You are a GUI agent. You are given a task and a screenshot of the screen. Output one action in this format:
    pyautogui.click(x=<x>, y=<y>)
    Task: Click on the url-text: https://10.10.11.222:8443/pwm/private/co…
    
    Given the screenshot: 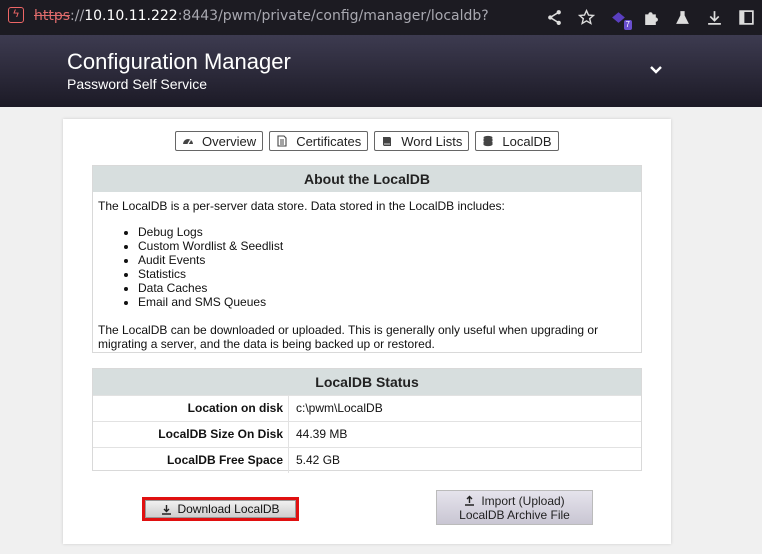 What is the action you would take?
    pyautogui.click(x=261, y=16)
    